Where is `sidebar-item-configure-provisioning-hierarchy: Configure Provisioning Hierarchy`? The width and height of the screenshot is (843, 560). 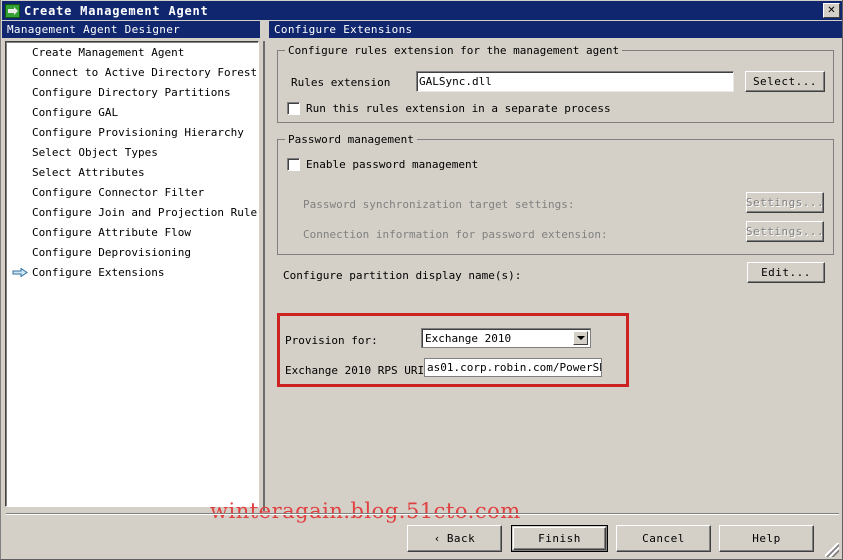
sidebar-item-configure-provisioning-hierarchy: Configure Provisioning Hierarchy is located at coordinates (132, 132).